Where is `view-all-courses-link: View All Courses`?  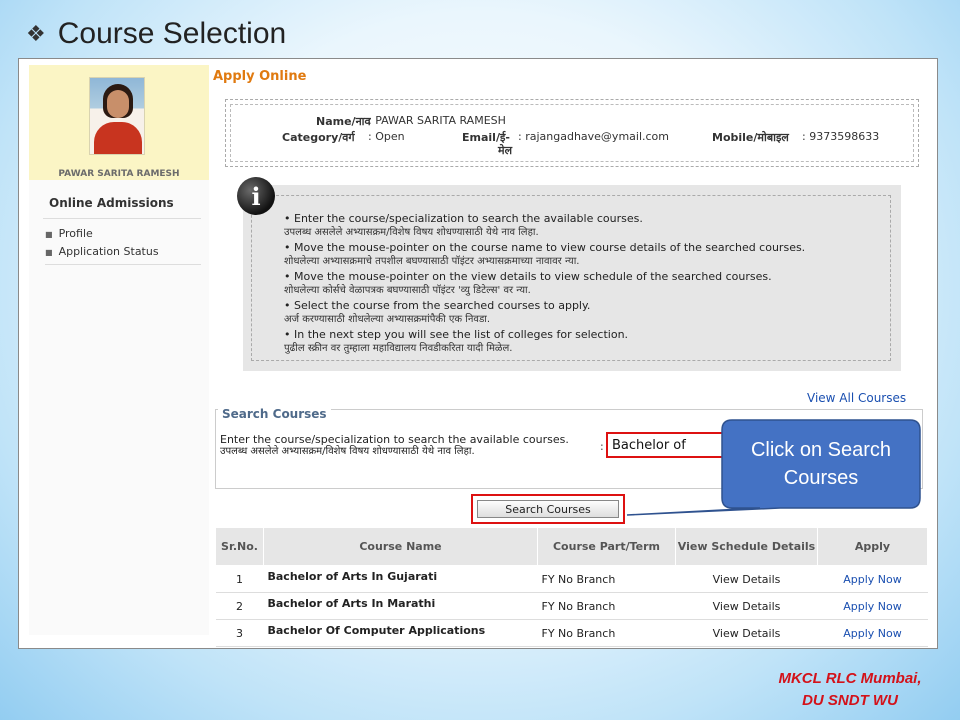
view-all-courses-link: View All Courses is located at coordinates (856, 398).